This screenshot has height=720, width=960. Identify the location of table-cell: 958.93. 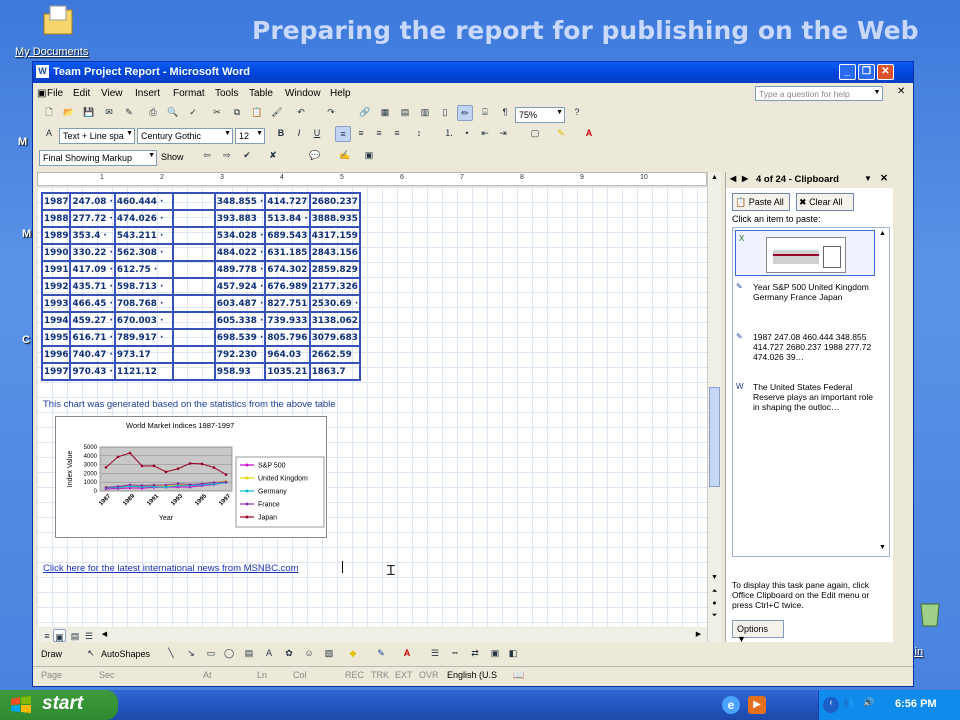
(240, 371).